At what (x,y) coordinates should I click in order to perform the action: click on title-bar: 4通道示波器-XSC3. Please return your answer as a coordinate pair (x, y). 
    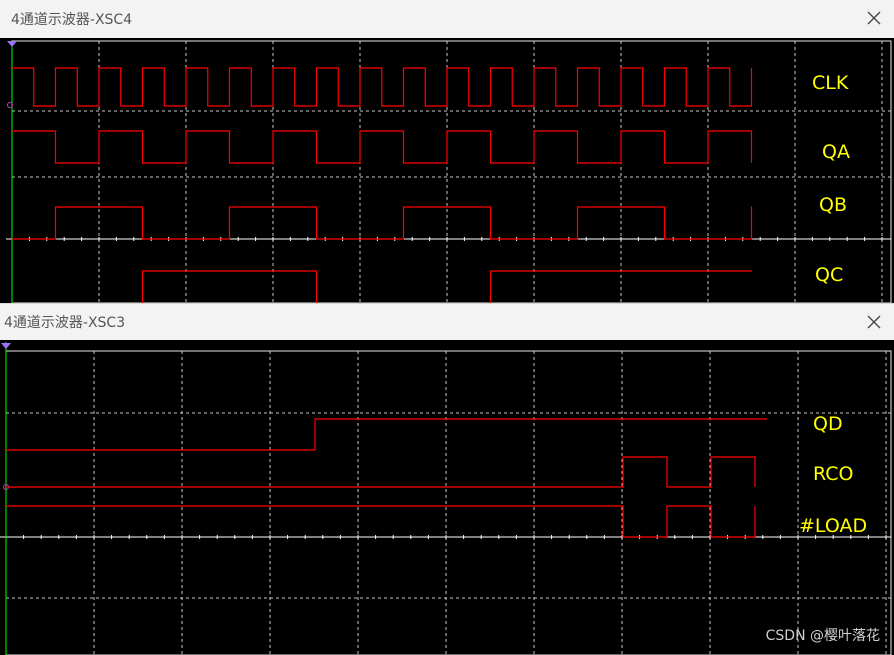
    Looking at the image, I should click on (447, 321).